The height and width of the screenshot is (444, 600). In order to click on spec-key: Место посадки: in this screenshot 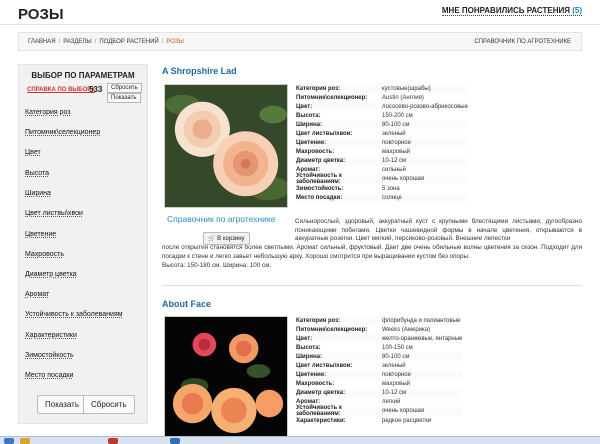, I will do `click(319, 197)`.